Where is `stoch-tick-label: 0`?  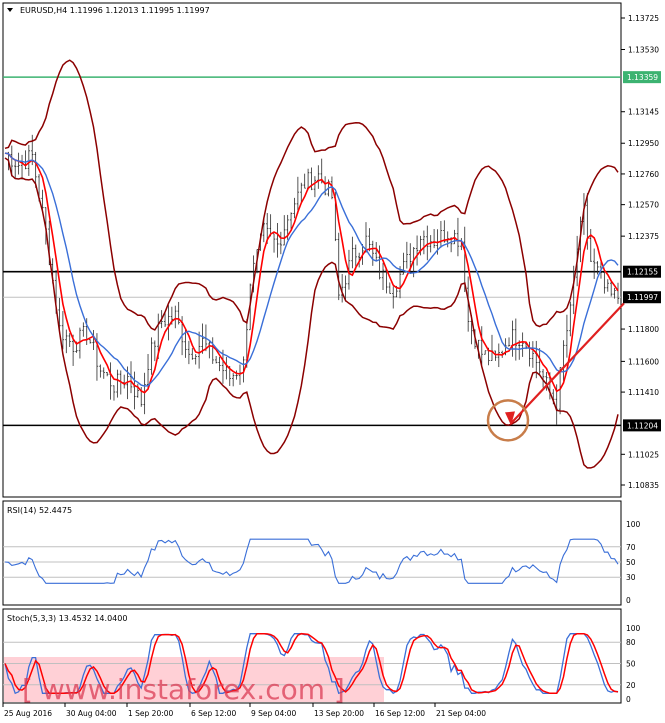
stoch-tick-label: 0 is located at coordinates (628, 699).